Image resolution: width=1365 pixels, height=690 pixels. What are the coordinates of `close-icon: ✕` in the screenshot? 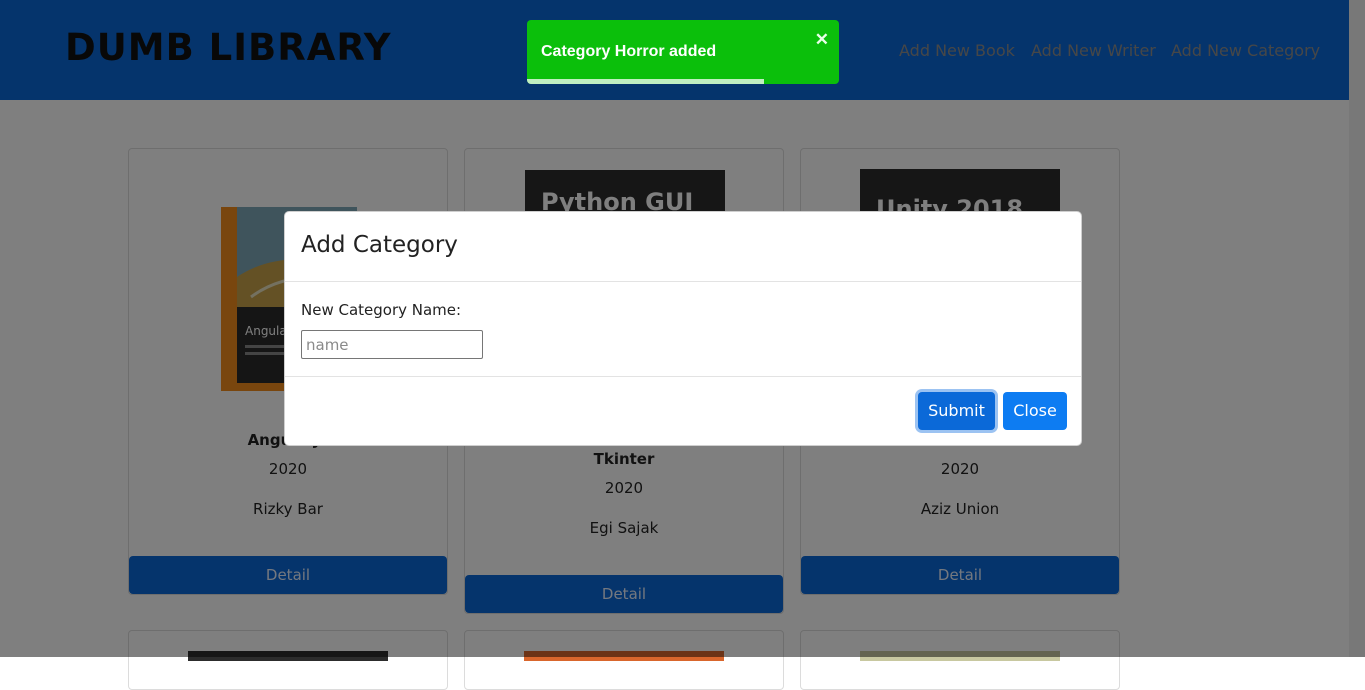 It's located at (822, 40).